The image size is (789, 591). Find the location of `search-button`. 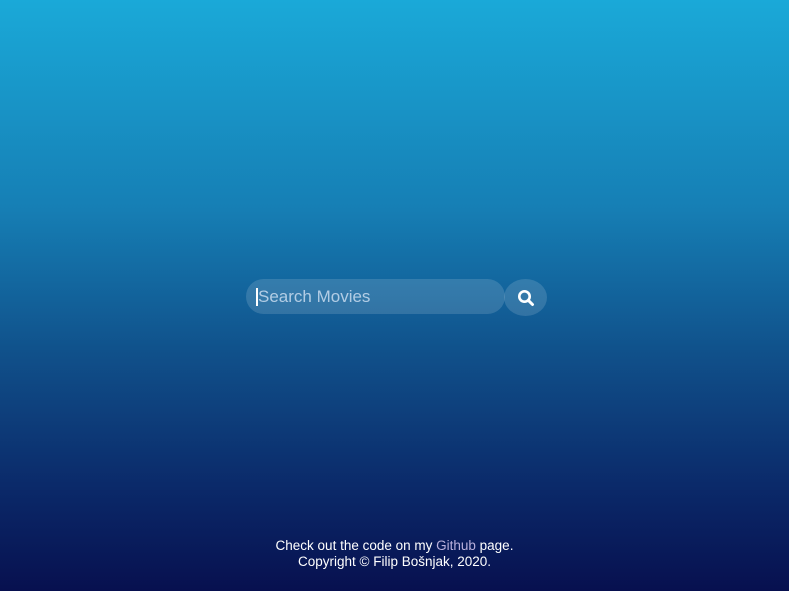

search-button is located at coordinates (525, 297).